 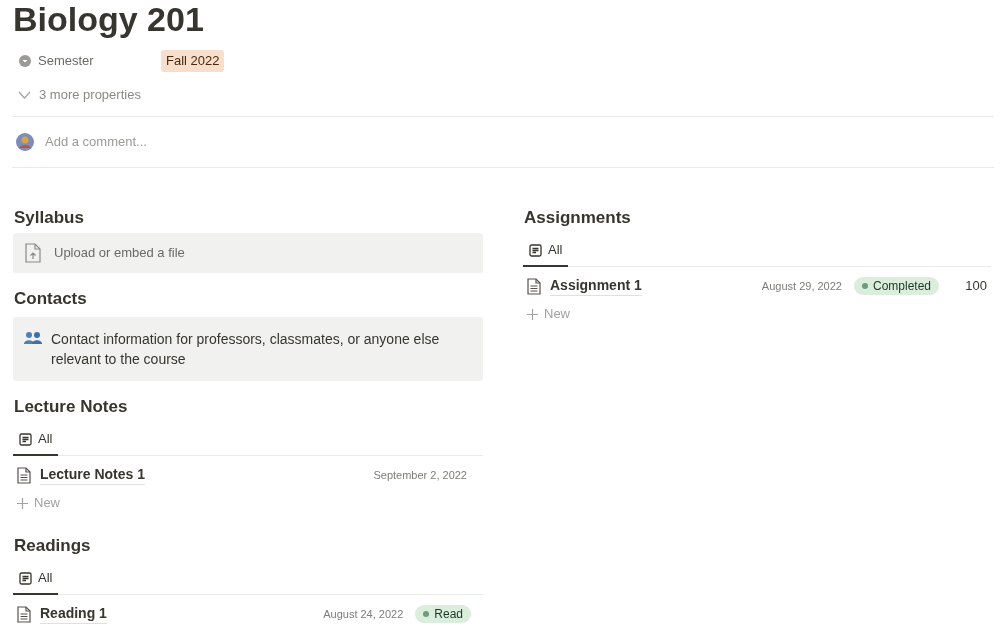 What do you see at coordinates (193, 61) in the screenshot?
I see `property-tag: Fall 2022` at bounding box center [193, 61].